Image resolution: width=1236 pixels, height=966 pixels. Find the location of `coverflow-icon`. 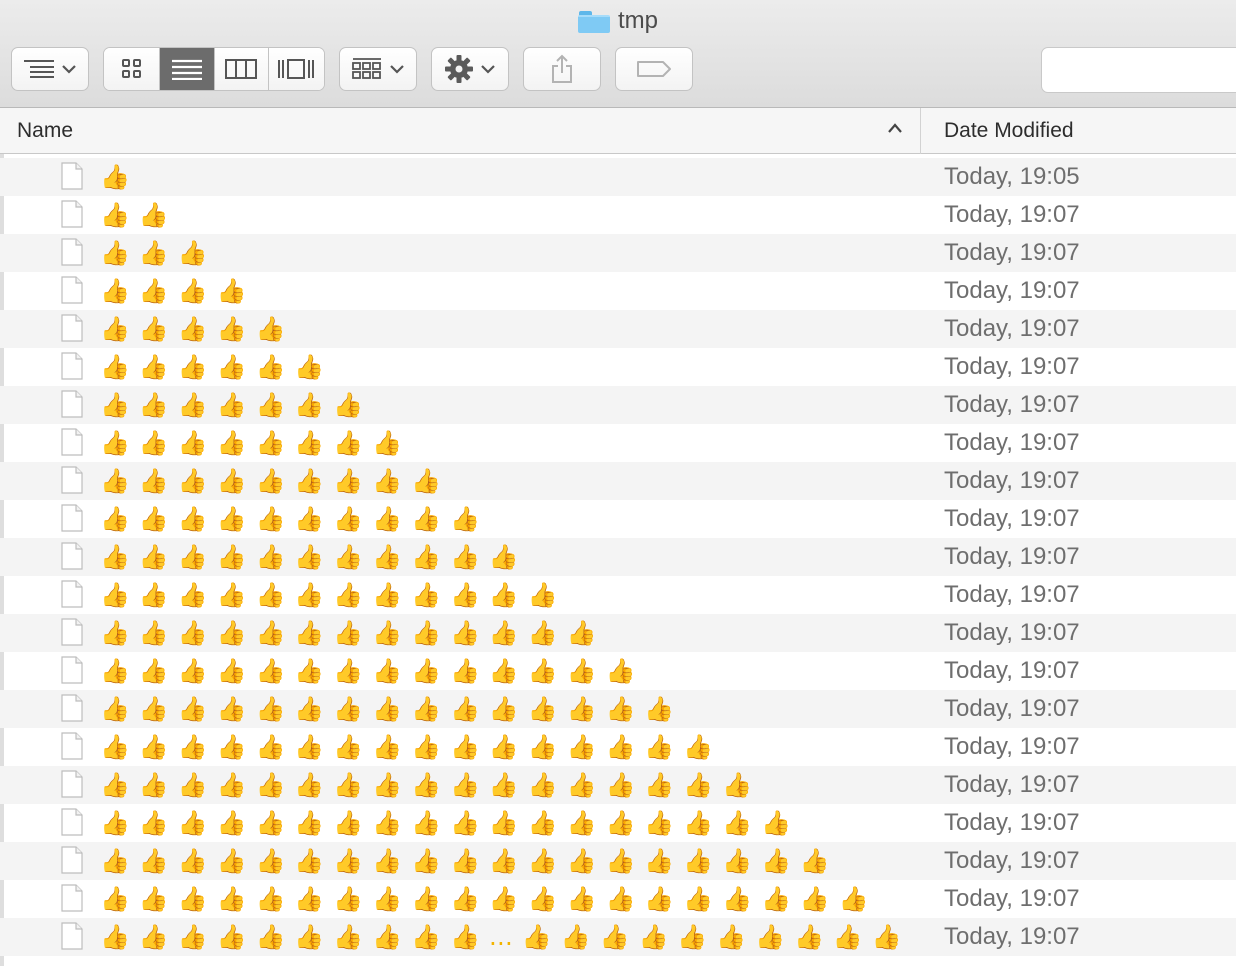

coverflow-icon is located at coordinates (296, 69).